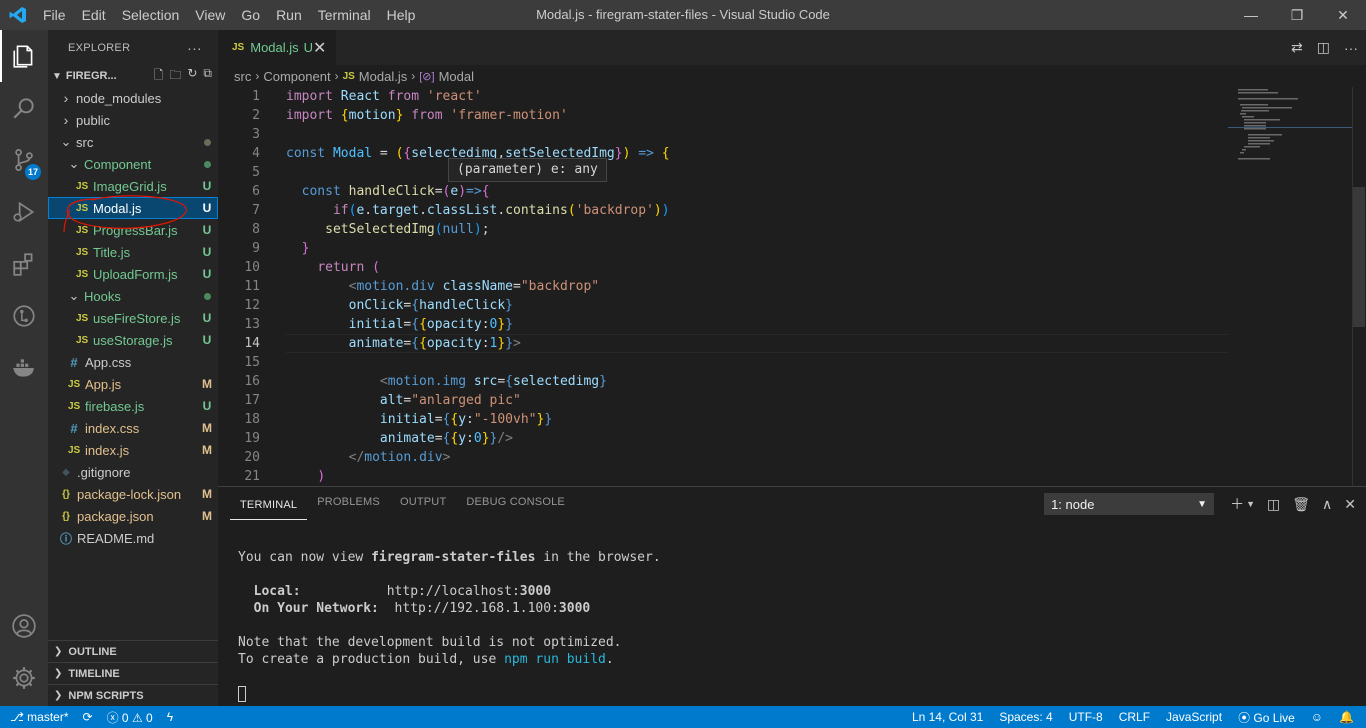  I want to click on close-tab-icon: ✕, so click(319, 48).